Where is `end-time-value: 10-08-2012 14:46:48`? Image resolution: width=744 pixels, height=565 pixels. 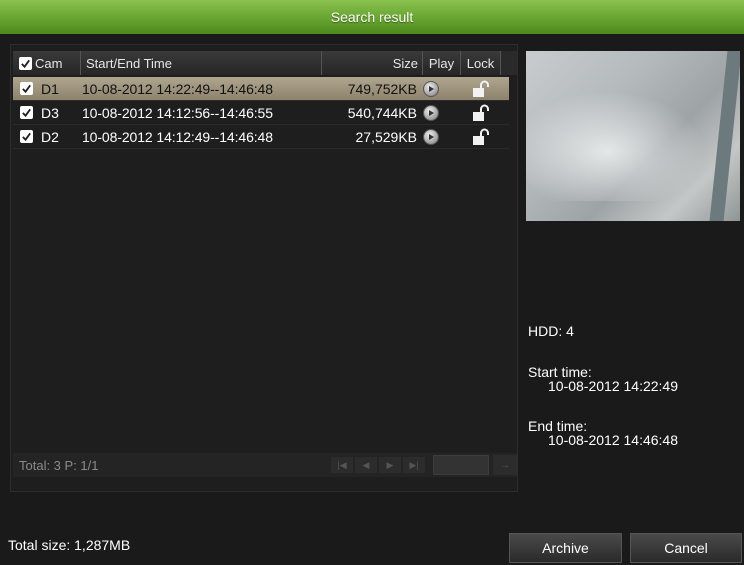 end-time-value: 10-08-2012 14:46:48 is located at coordinates (613, 440).